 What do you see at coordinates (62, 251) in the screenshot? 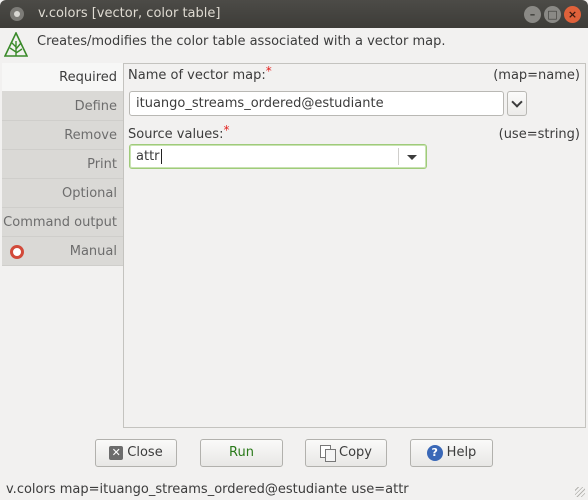
I see `tab-manual: Manual` at bounding box center [62, 251].